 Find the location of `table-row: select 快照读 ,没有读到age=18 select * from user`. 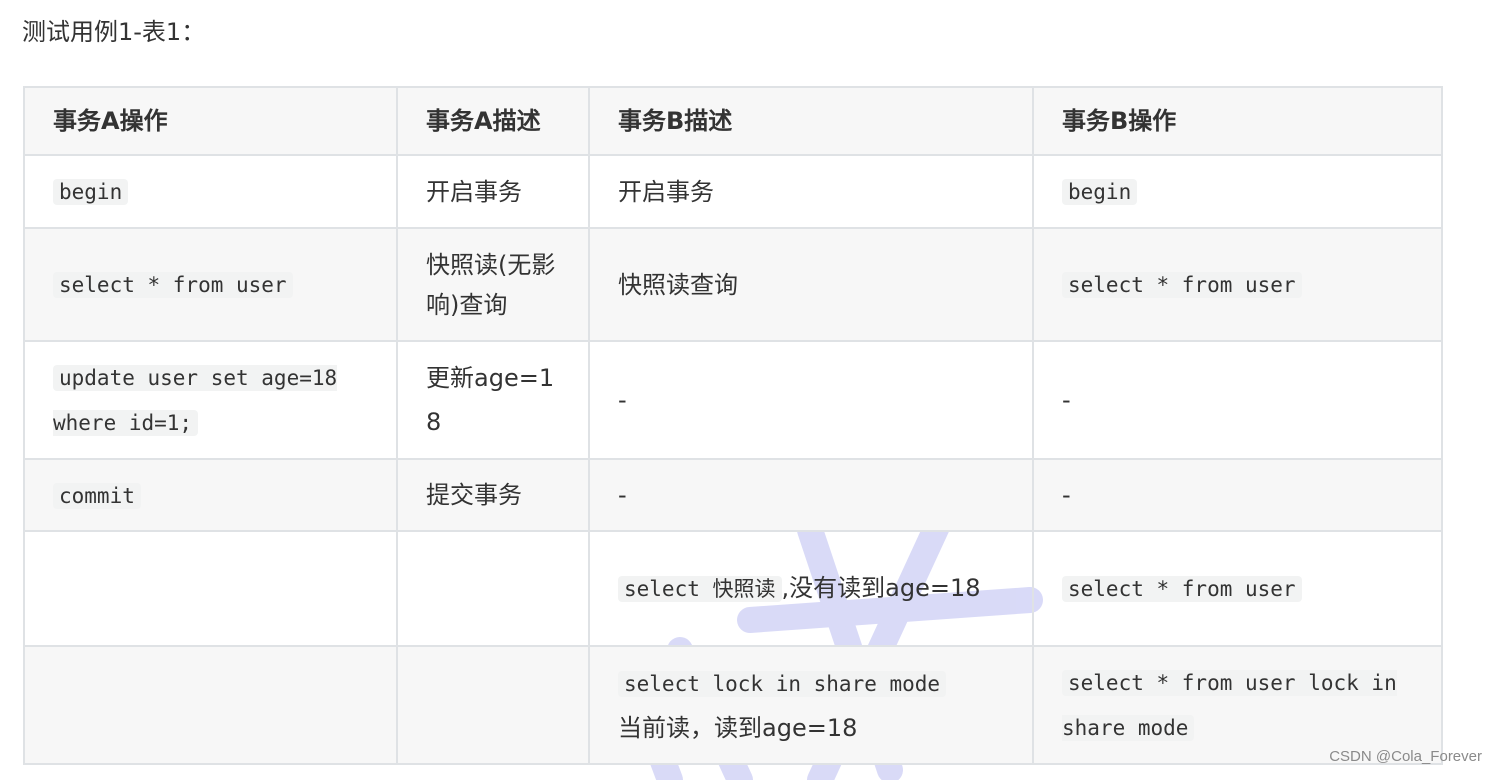

table-row: select 快照读 ,没有读到age=18 select * from user is located at coordinates (733, 588).